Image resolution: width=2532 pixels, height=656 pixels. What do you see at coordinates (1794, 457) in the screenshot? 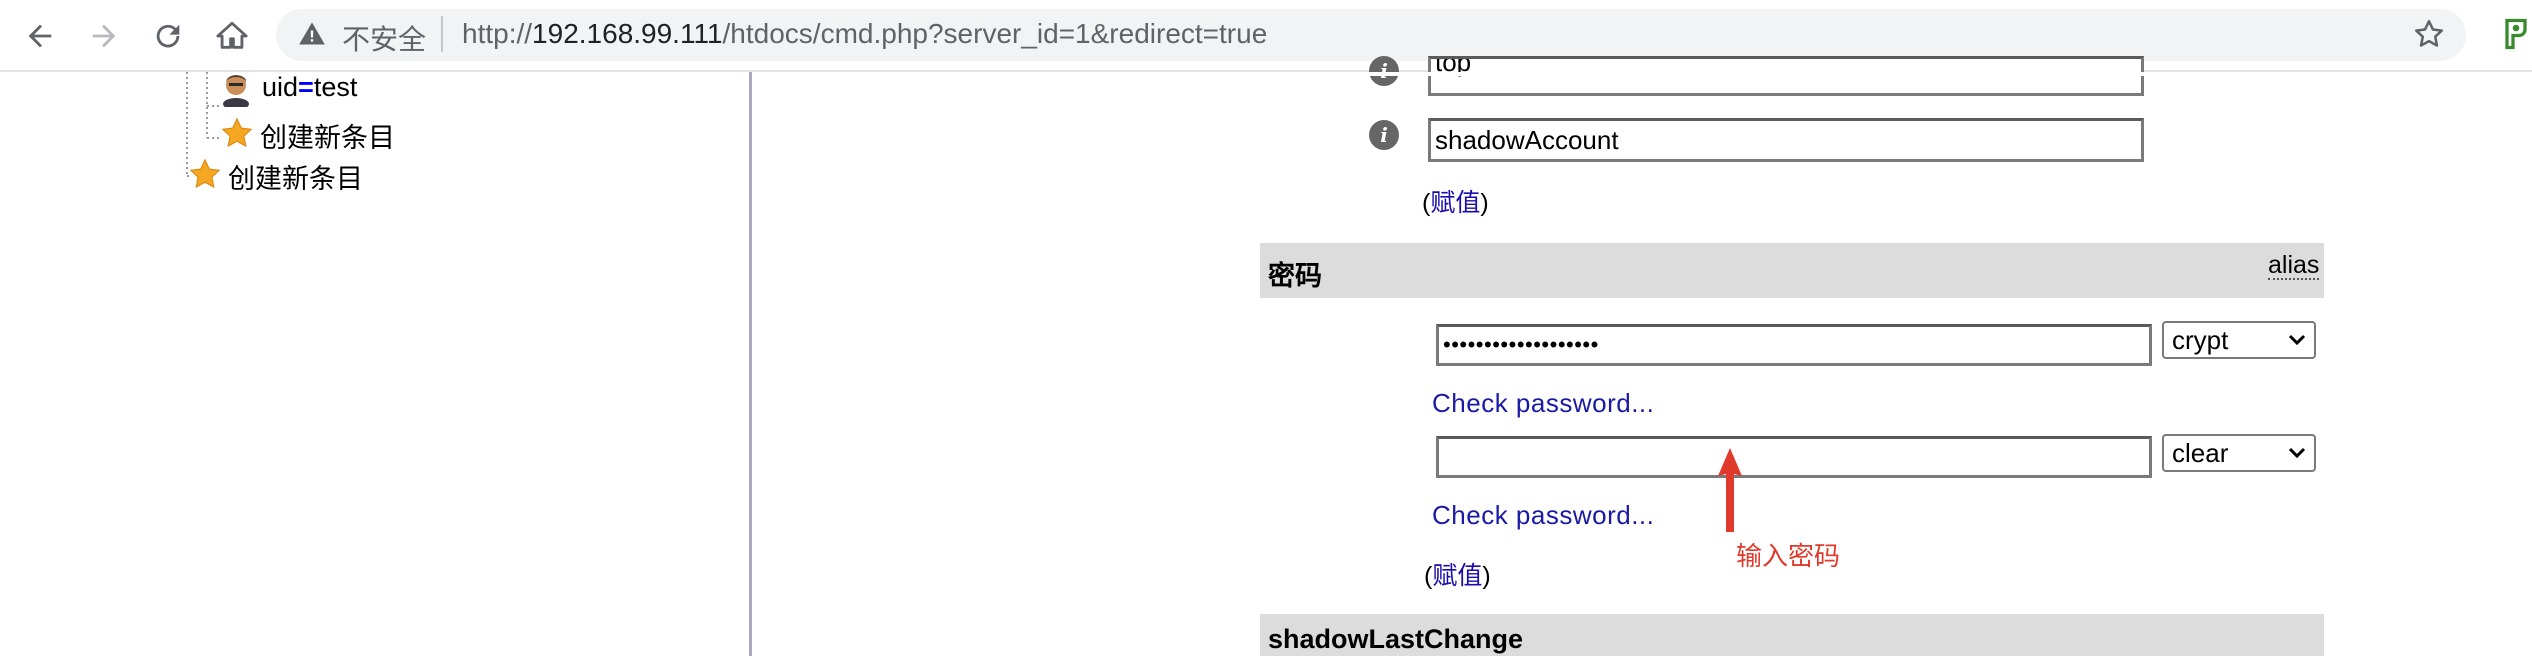
I see `password-confirm-input` at bounding box center [1794, 457].